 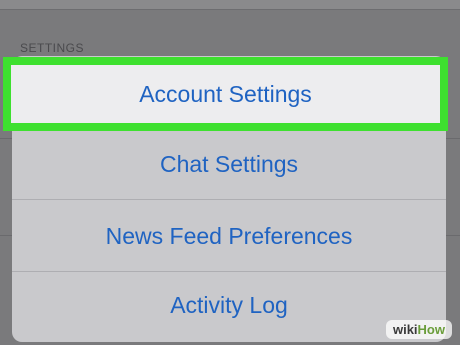 What do you see at coordinates (405, 329) in the screenshot?
I see `watermark-prefix: wiki` at bounding box center [405, 329].